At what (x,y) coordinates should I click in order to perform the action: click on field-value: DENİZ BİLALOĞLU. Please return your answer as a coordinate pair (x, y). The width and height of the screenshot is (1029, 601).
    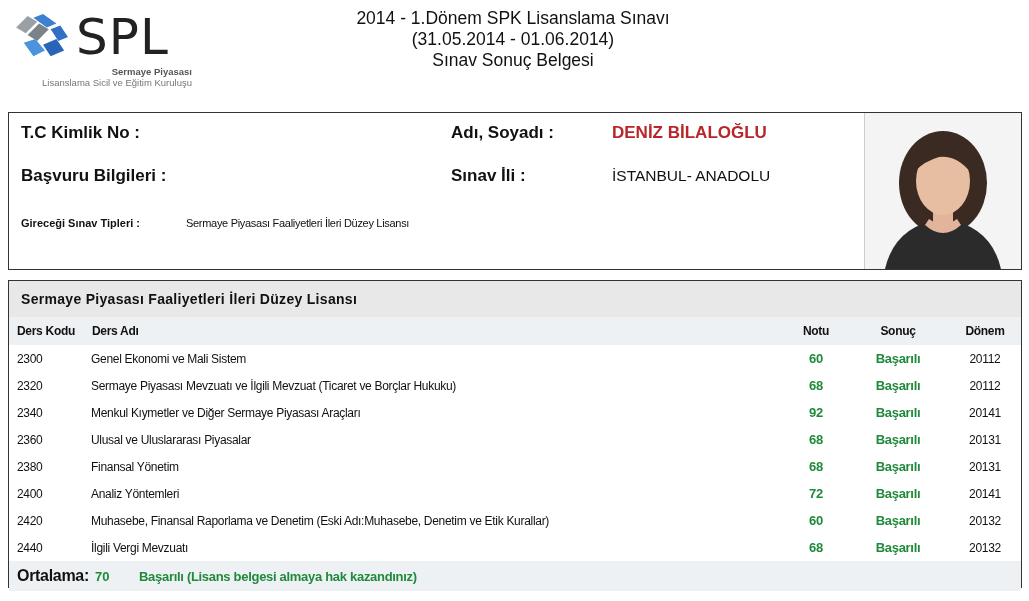
    Looking at the image, I should click on (689, 133).